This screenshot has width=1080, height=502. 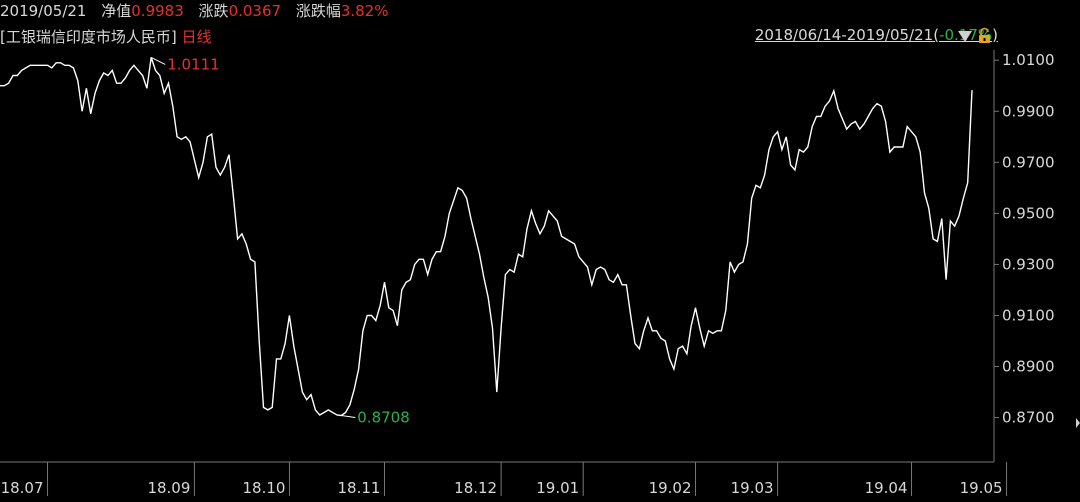 I want to click on x-tick-label: 18.11, so click(x=359, y=488).